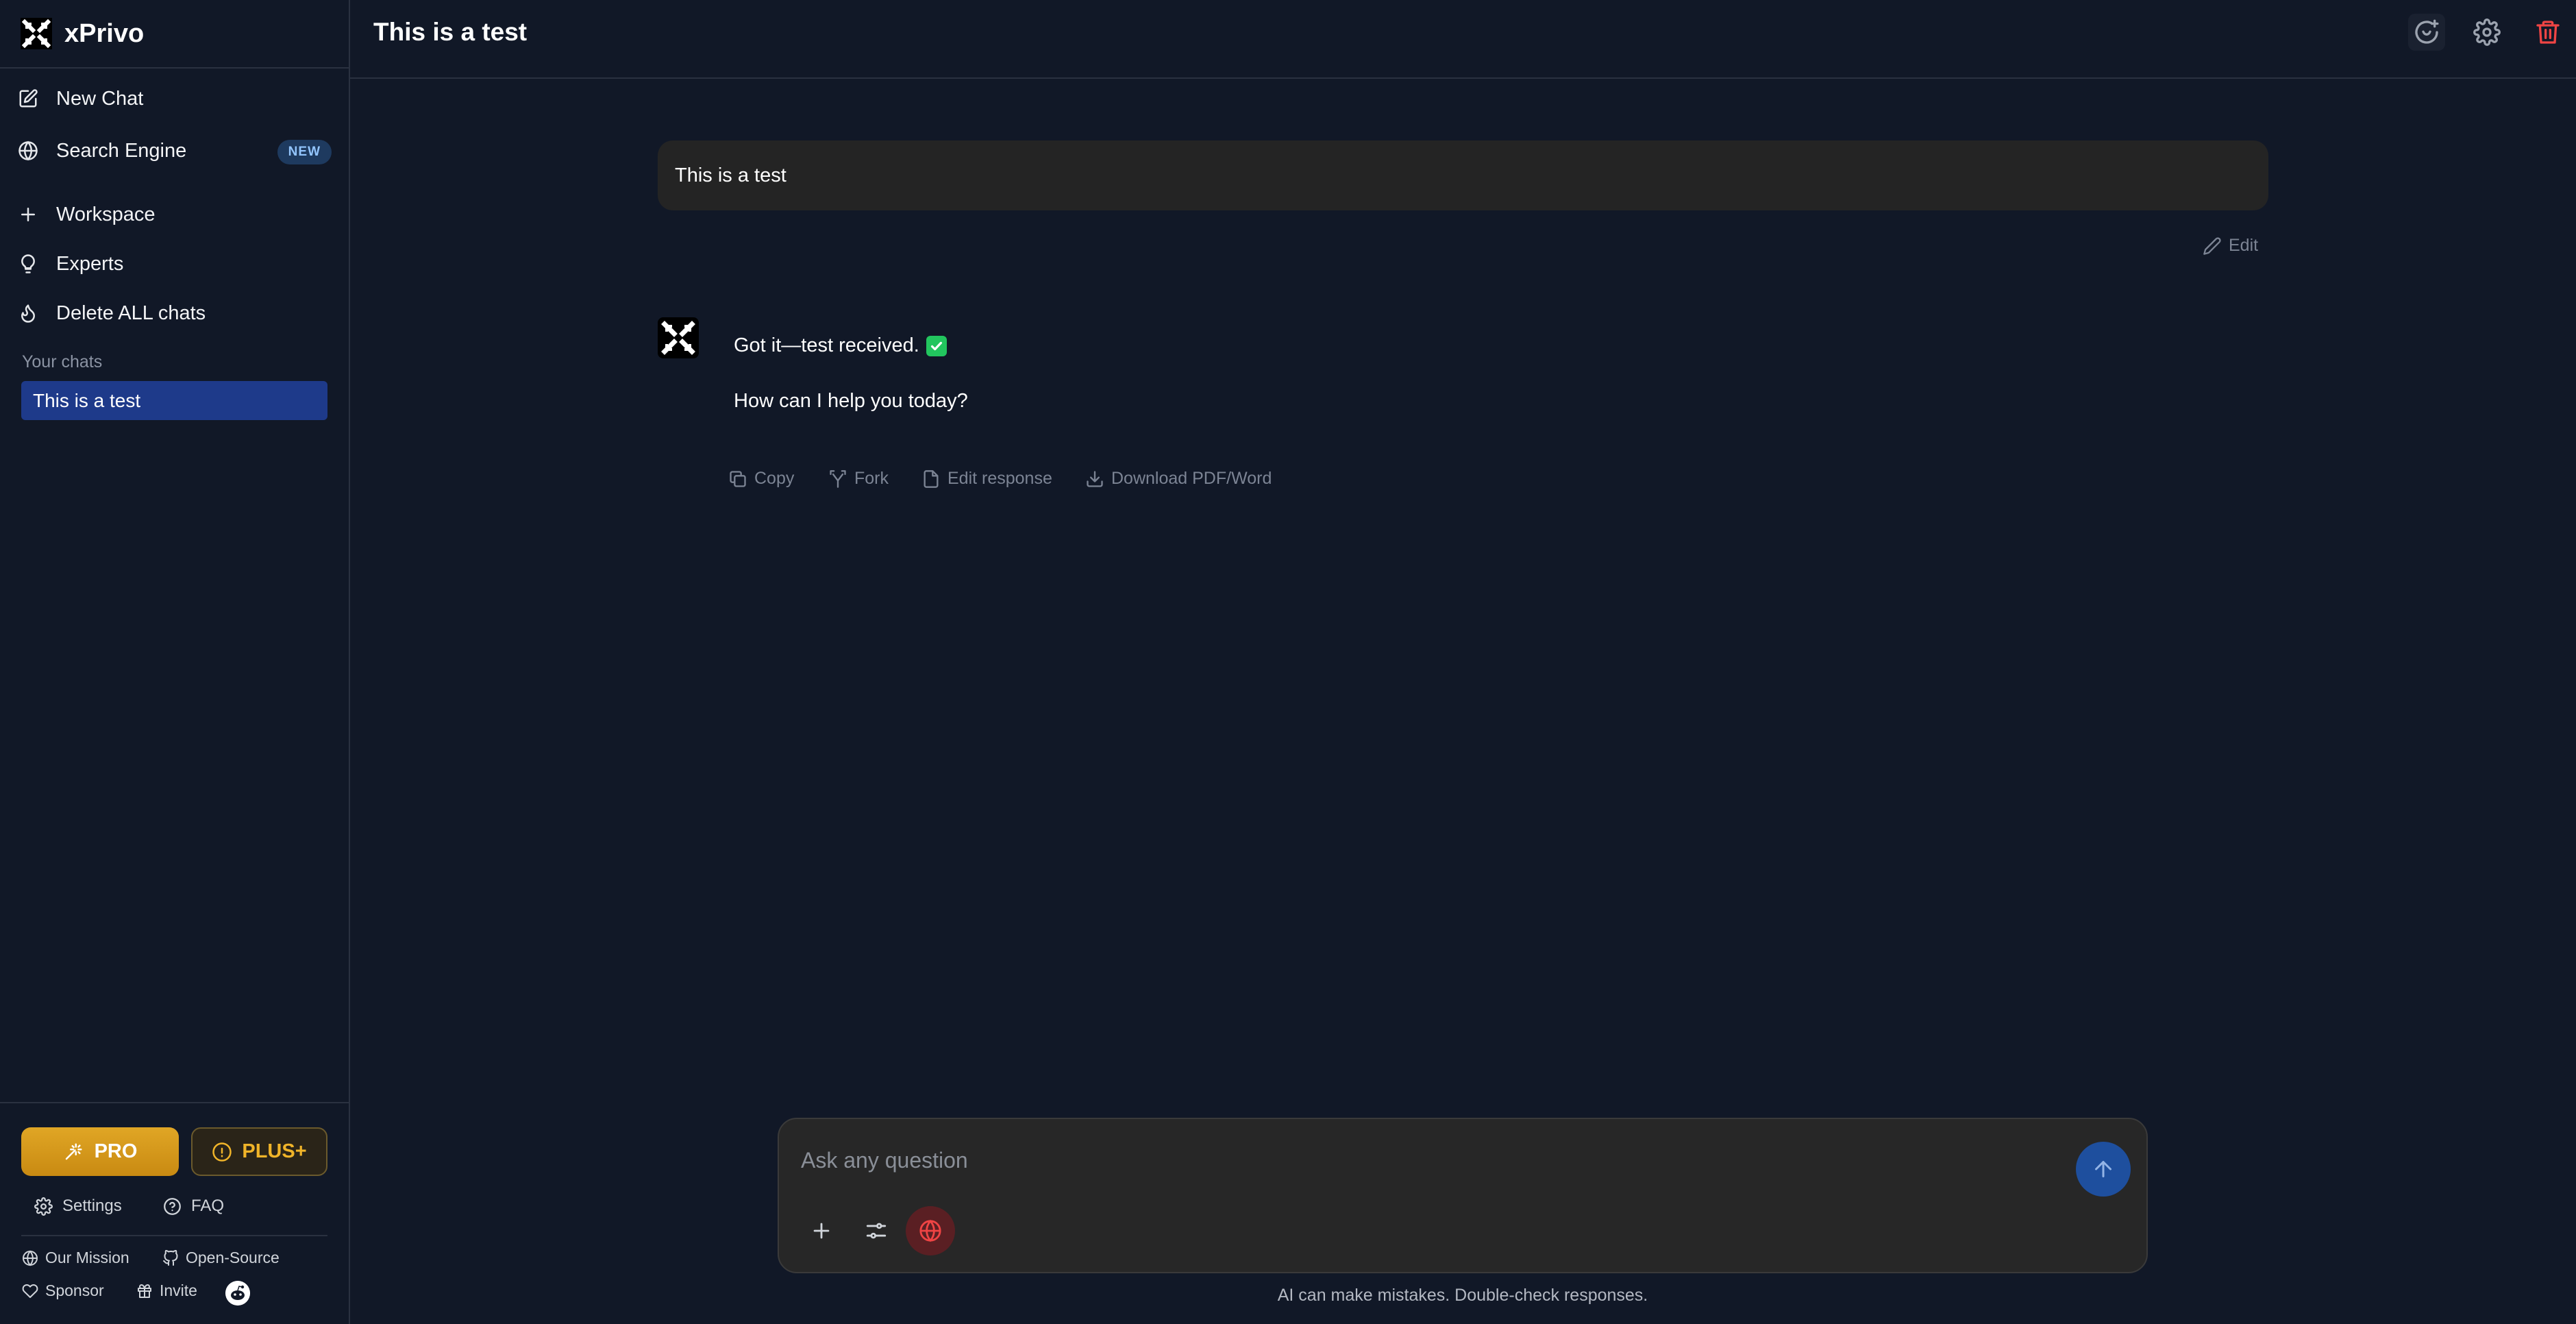 The height and width of the screenshot is (1324, 2576). I want to click on sparkle-wand-icon, so click(73, 1151).